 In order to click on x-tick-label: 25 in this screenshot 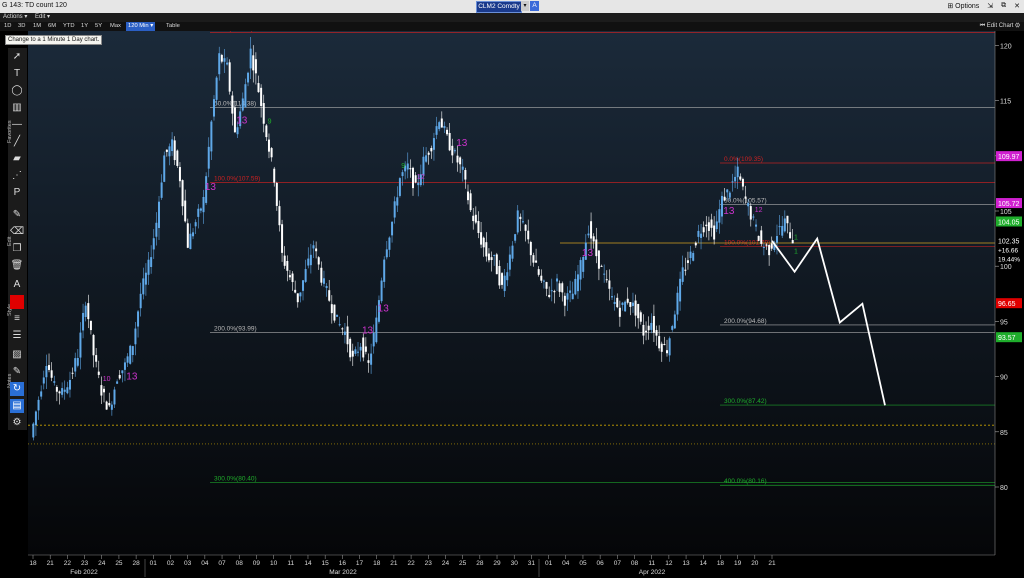, I will do `click(463, 563)`.